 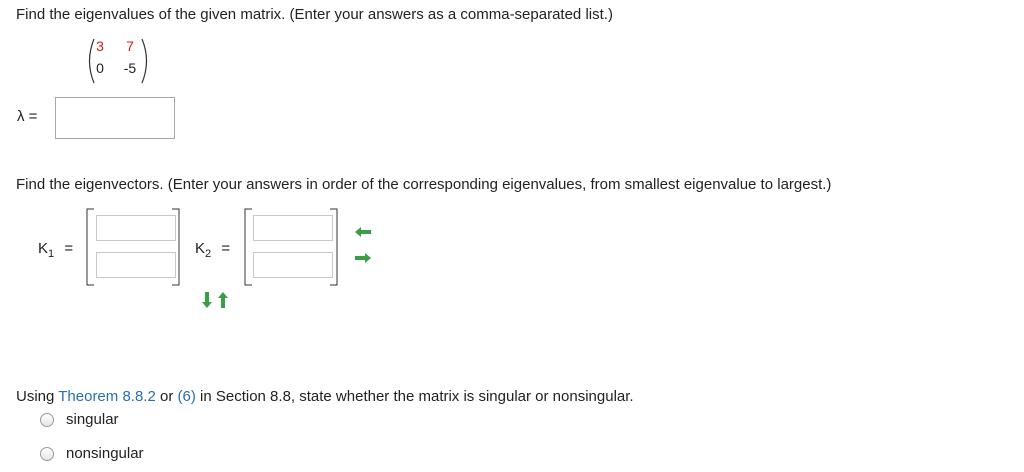 What do you see at coordinates (69, 248) in the screenshot?
I see `k1-equals: =` at bounding box center [69, 248].